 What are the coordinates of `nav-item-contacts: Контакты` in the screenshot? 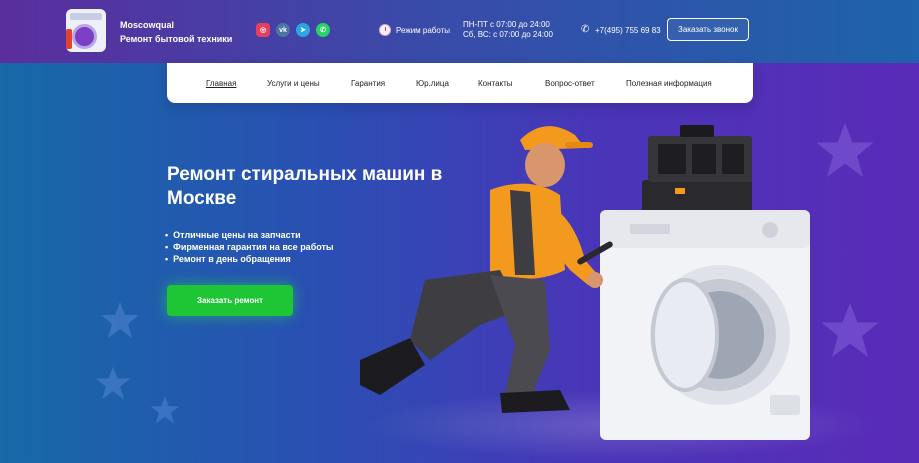 It's located at (495, 83).